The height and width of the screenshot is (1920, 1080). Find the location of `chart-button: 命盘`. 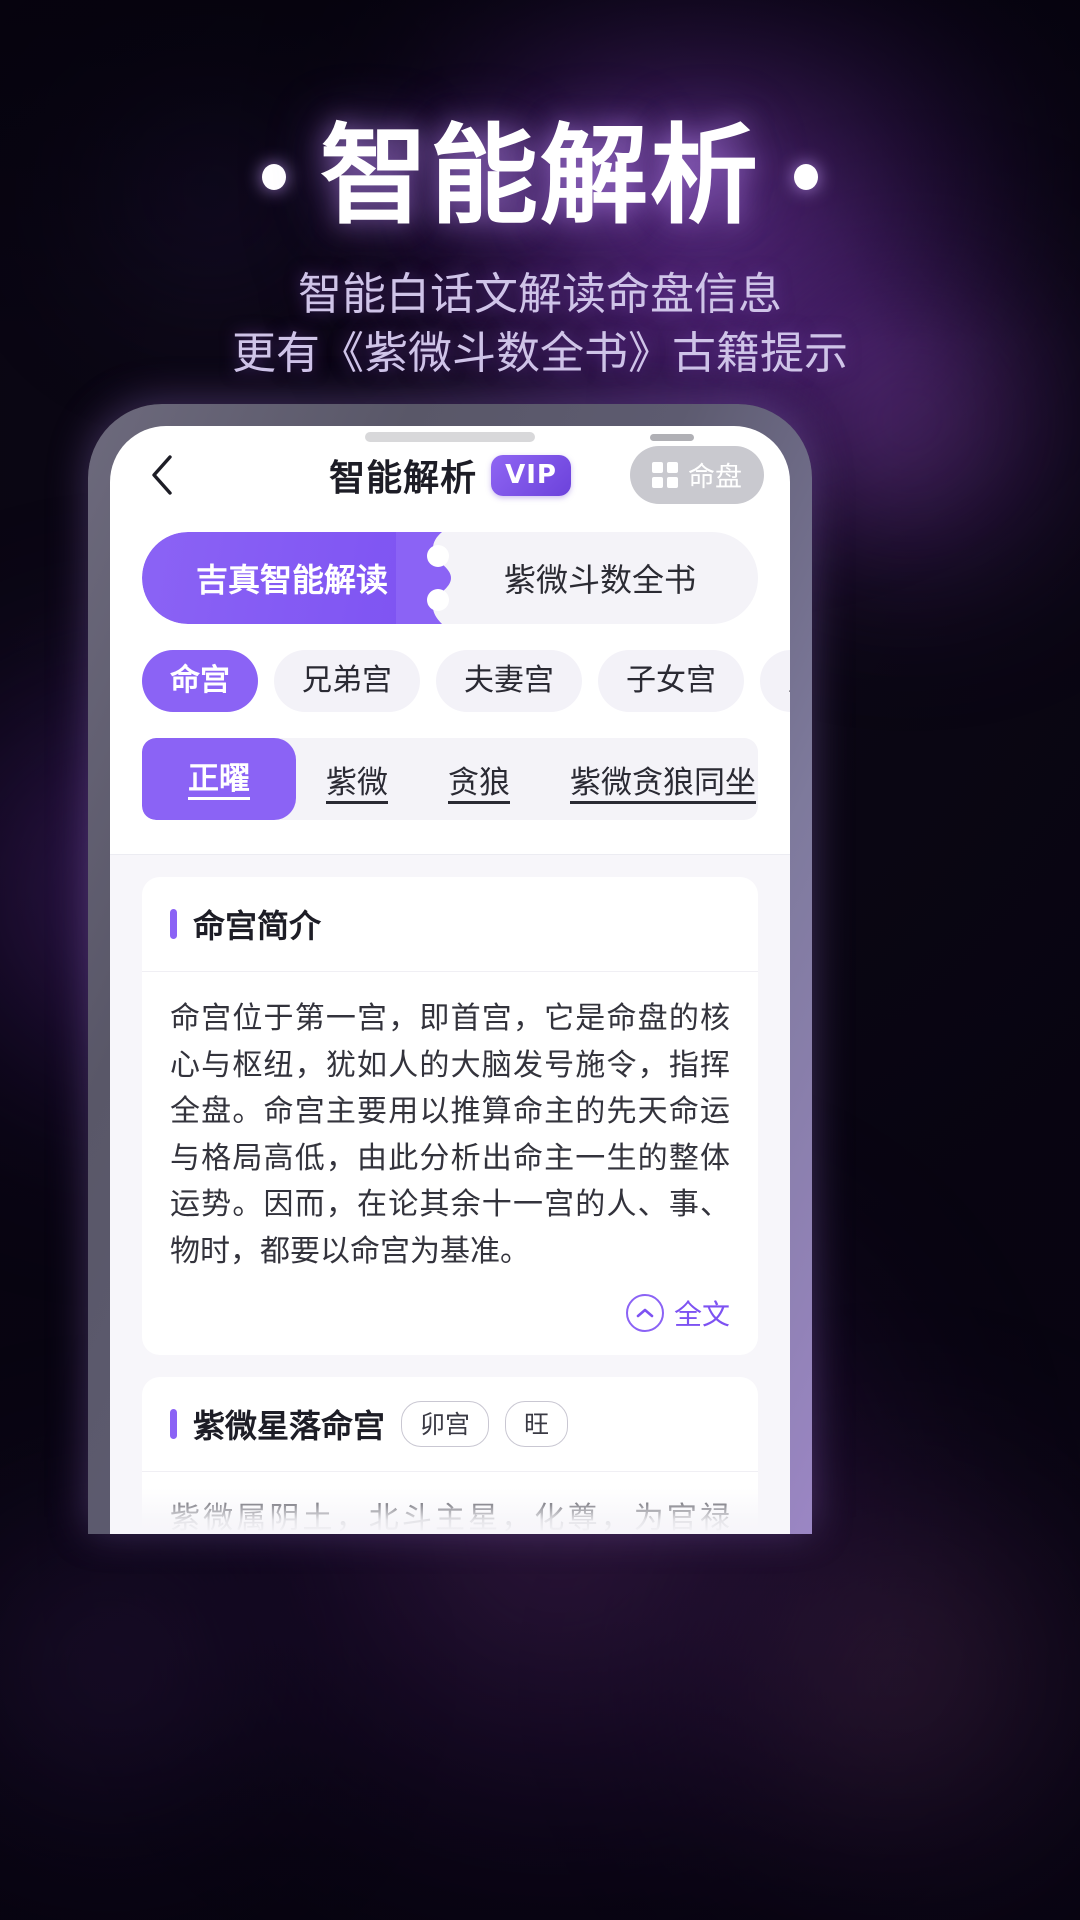

chart-button: 命盘 is located at coordinates (697, 475).